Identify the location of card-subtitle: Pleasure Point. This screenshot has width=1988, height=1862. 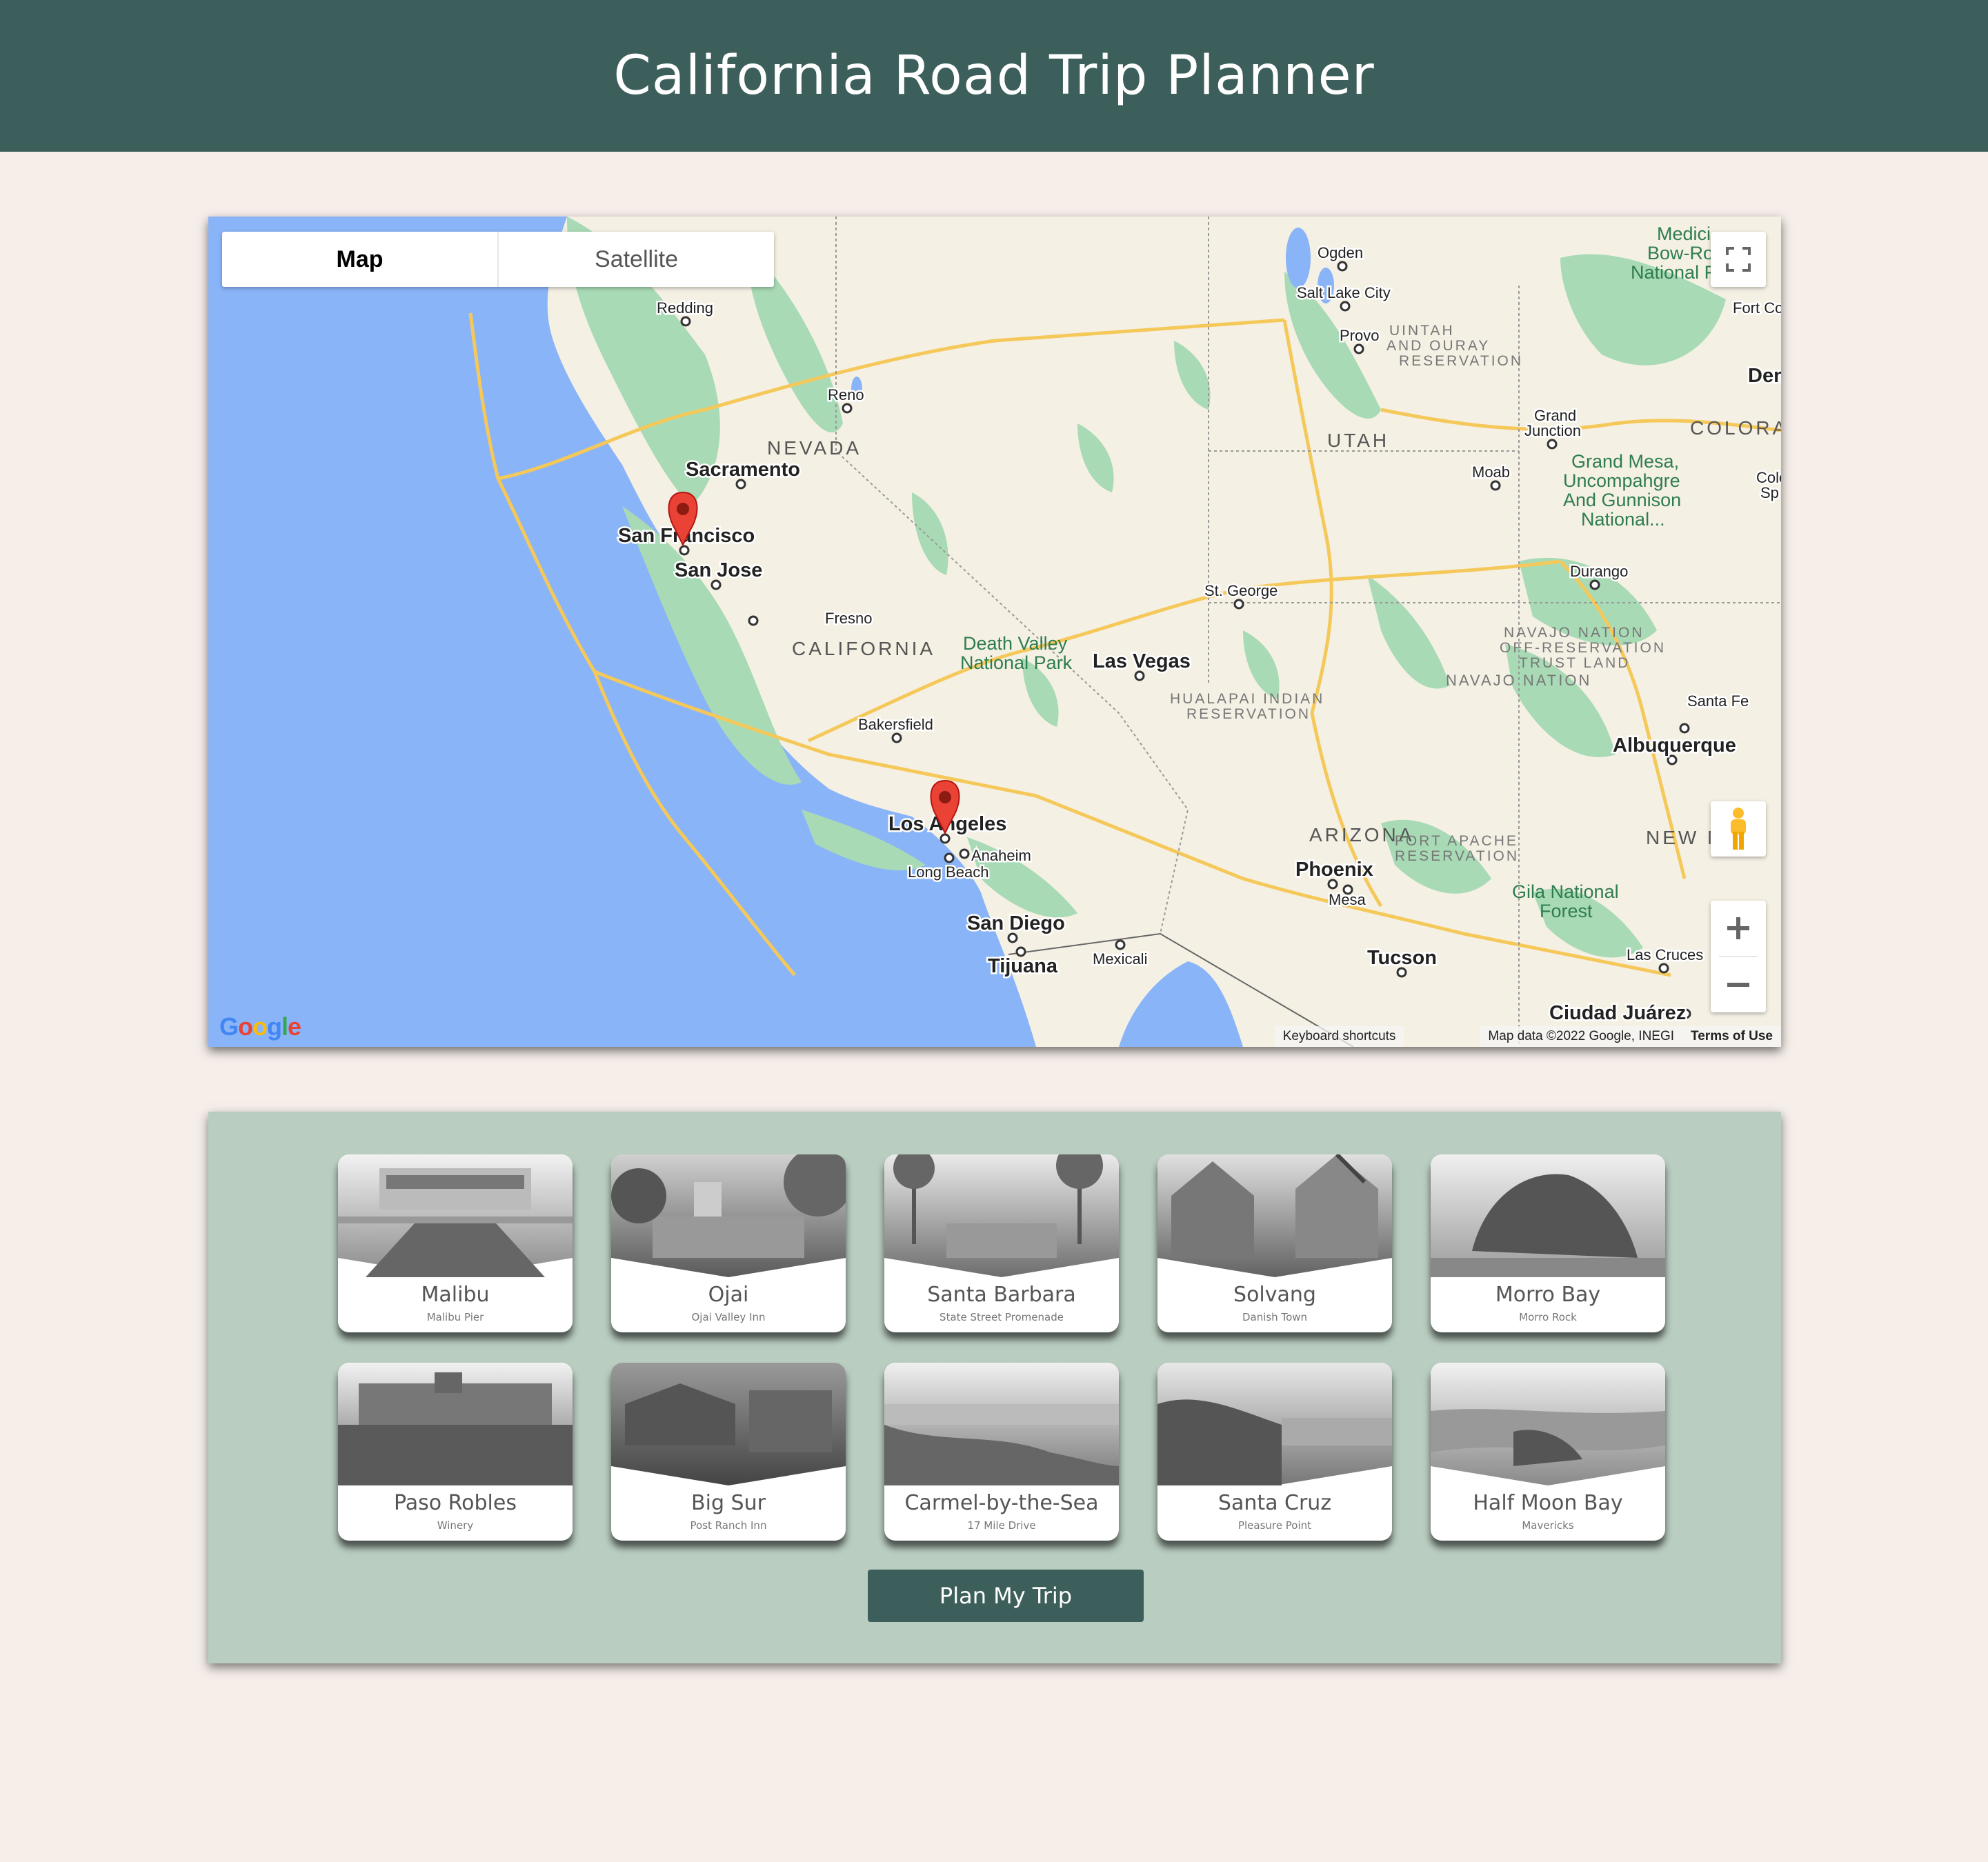
(1274, 1525).